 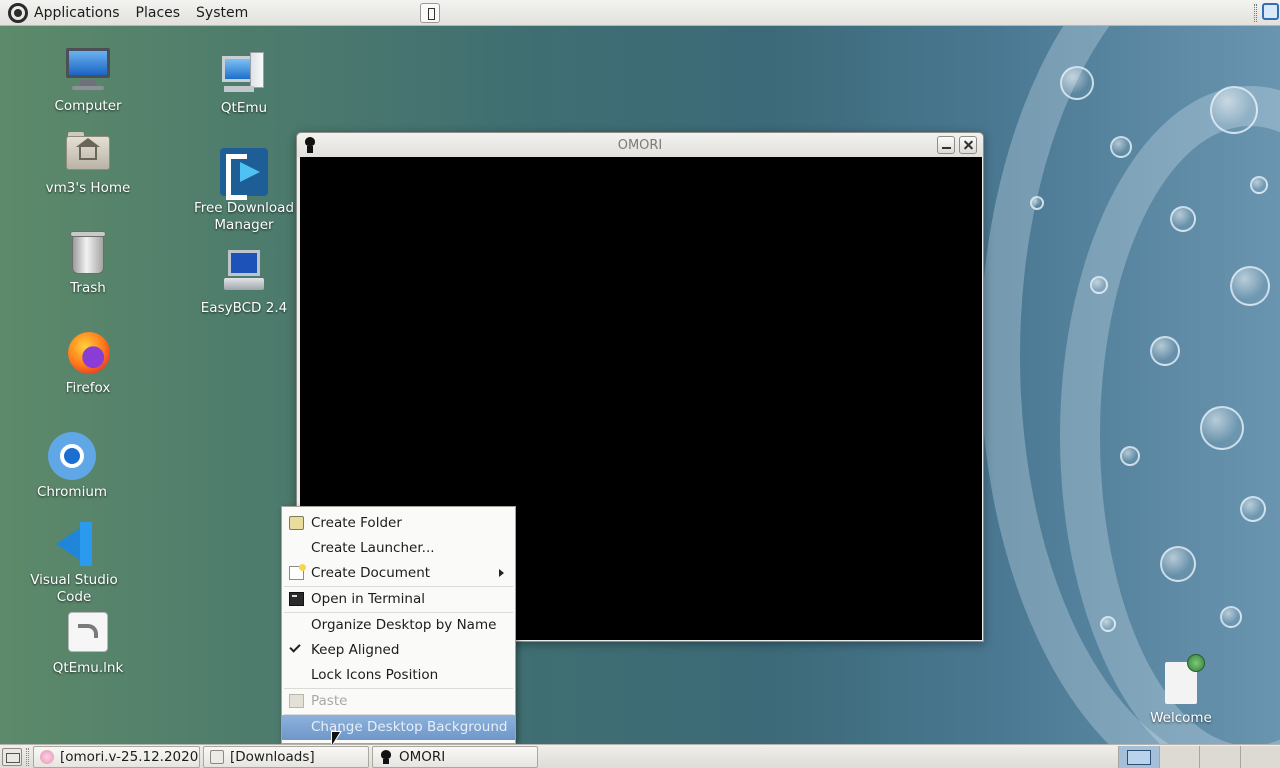 What do you see at coordinates (1270, 11) in the screenshot?
I see `network-icon` at bounding box center [1270, 11].